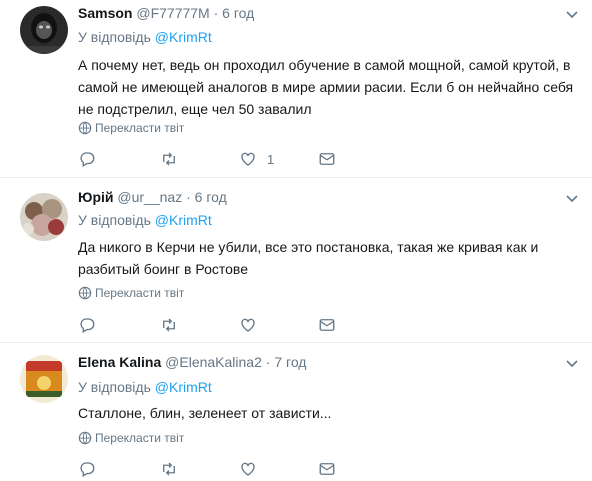  What do you see at coordinates (271, 159) in the screenshot?
I see `like-count: 1` at bounding box center [271, 159].